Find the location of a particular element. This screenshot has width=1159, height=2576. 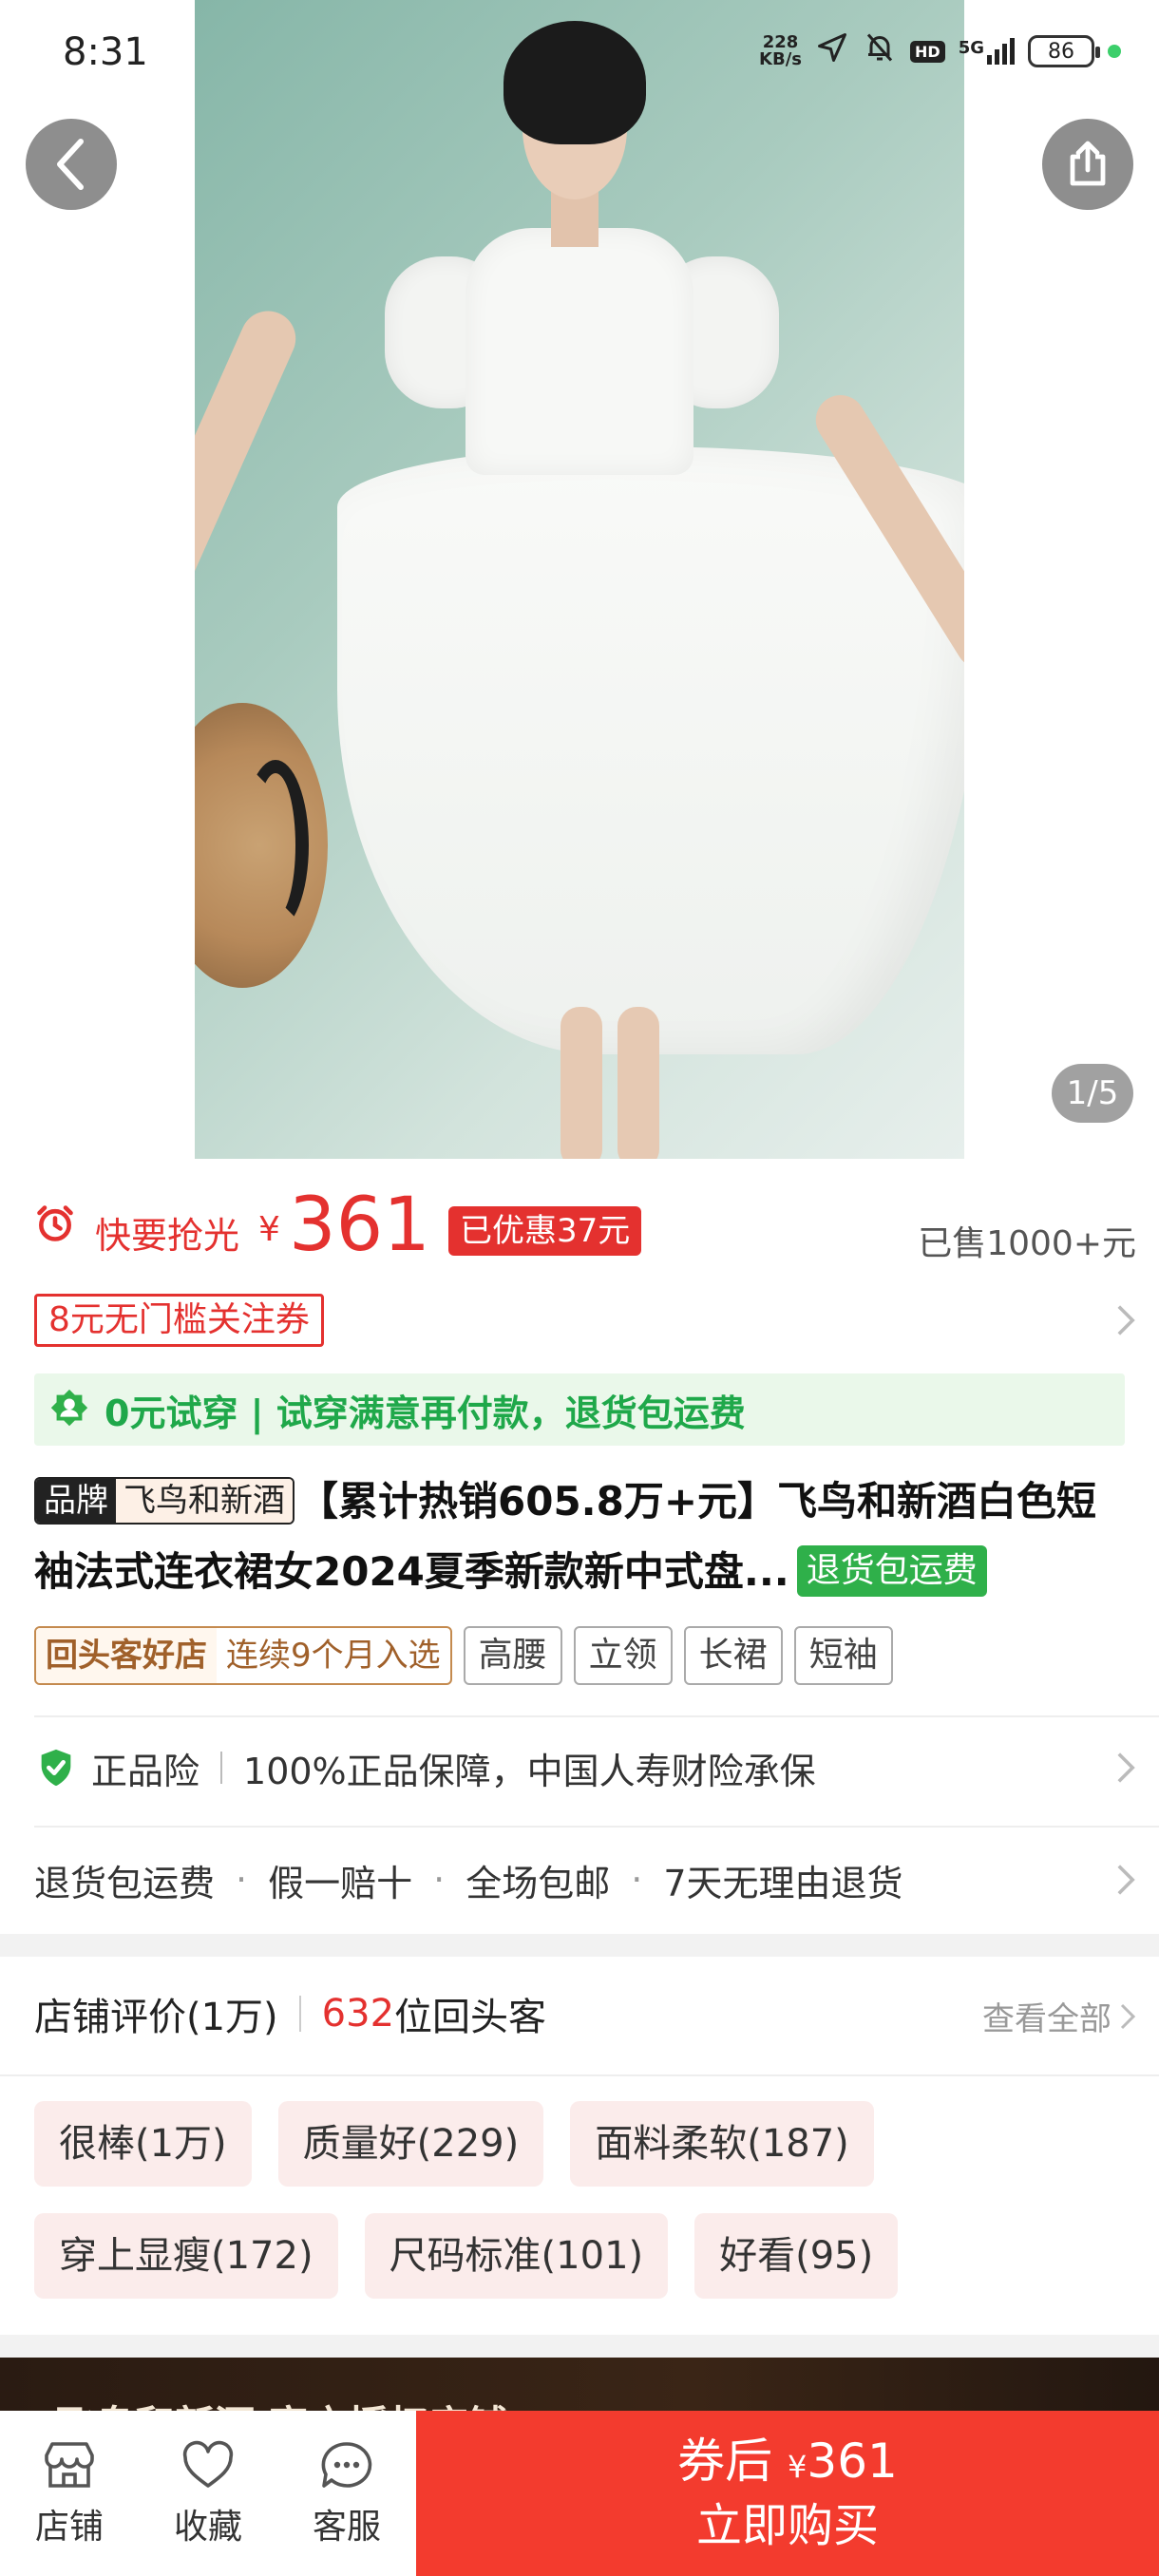

share-icon is located at coordinates (1088, 163).